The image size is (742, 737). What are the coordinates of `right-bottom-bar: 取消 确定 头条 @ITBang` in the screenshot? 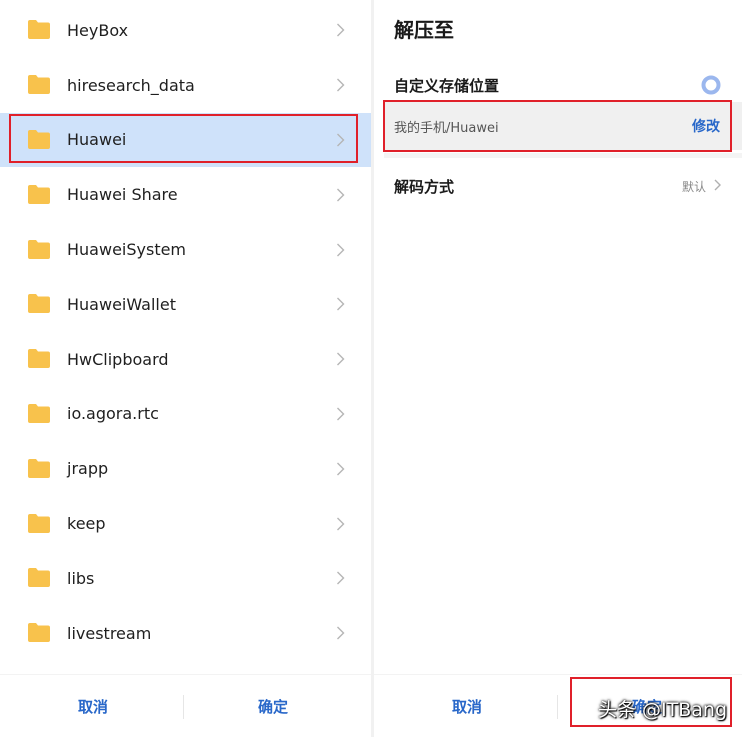 It's located at (558, 705).